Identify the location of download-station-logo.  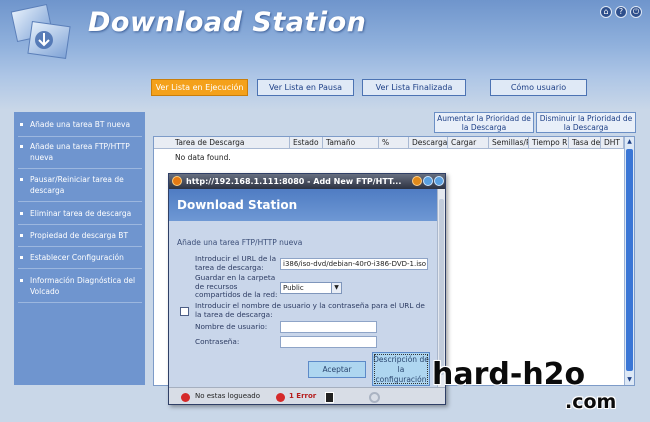
(40, 31).